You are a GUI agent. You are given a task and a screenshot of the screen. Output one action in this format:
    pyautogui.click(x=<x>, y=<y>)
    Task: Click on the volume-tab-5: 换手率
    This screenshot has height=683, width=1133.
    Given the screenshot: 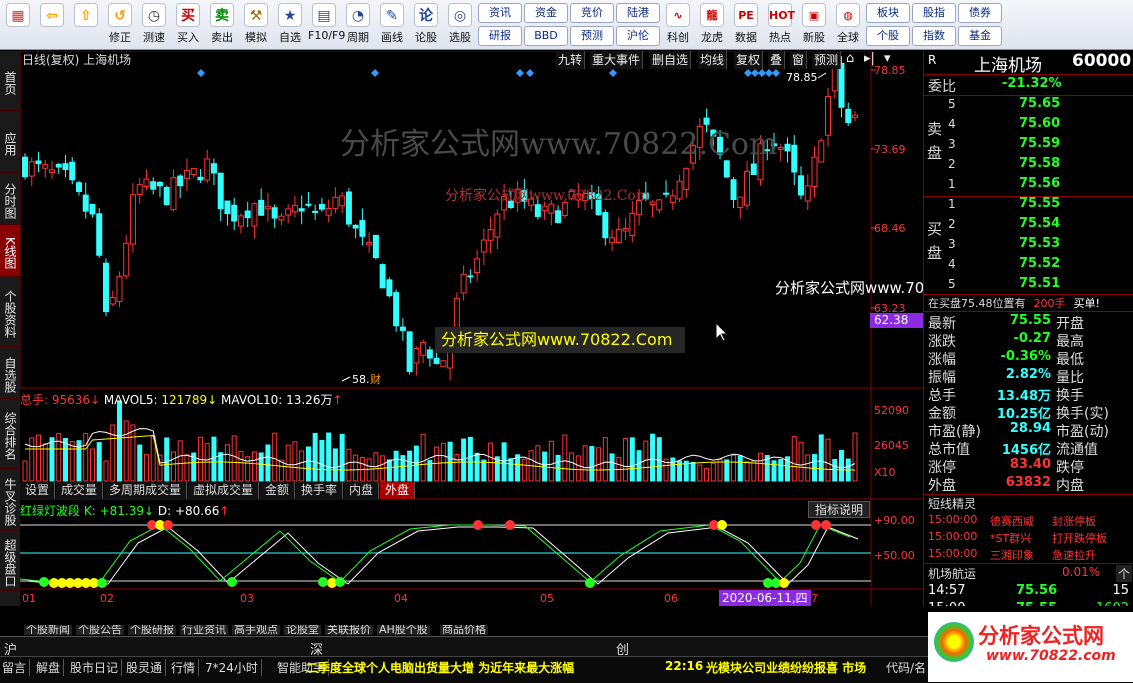 What is the action you would take?
    pyautogui.click(x=320, y=490)
    